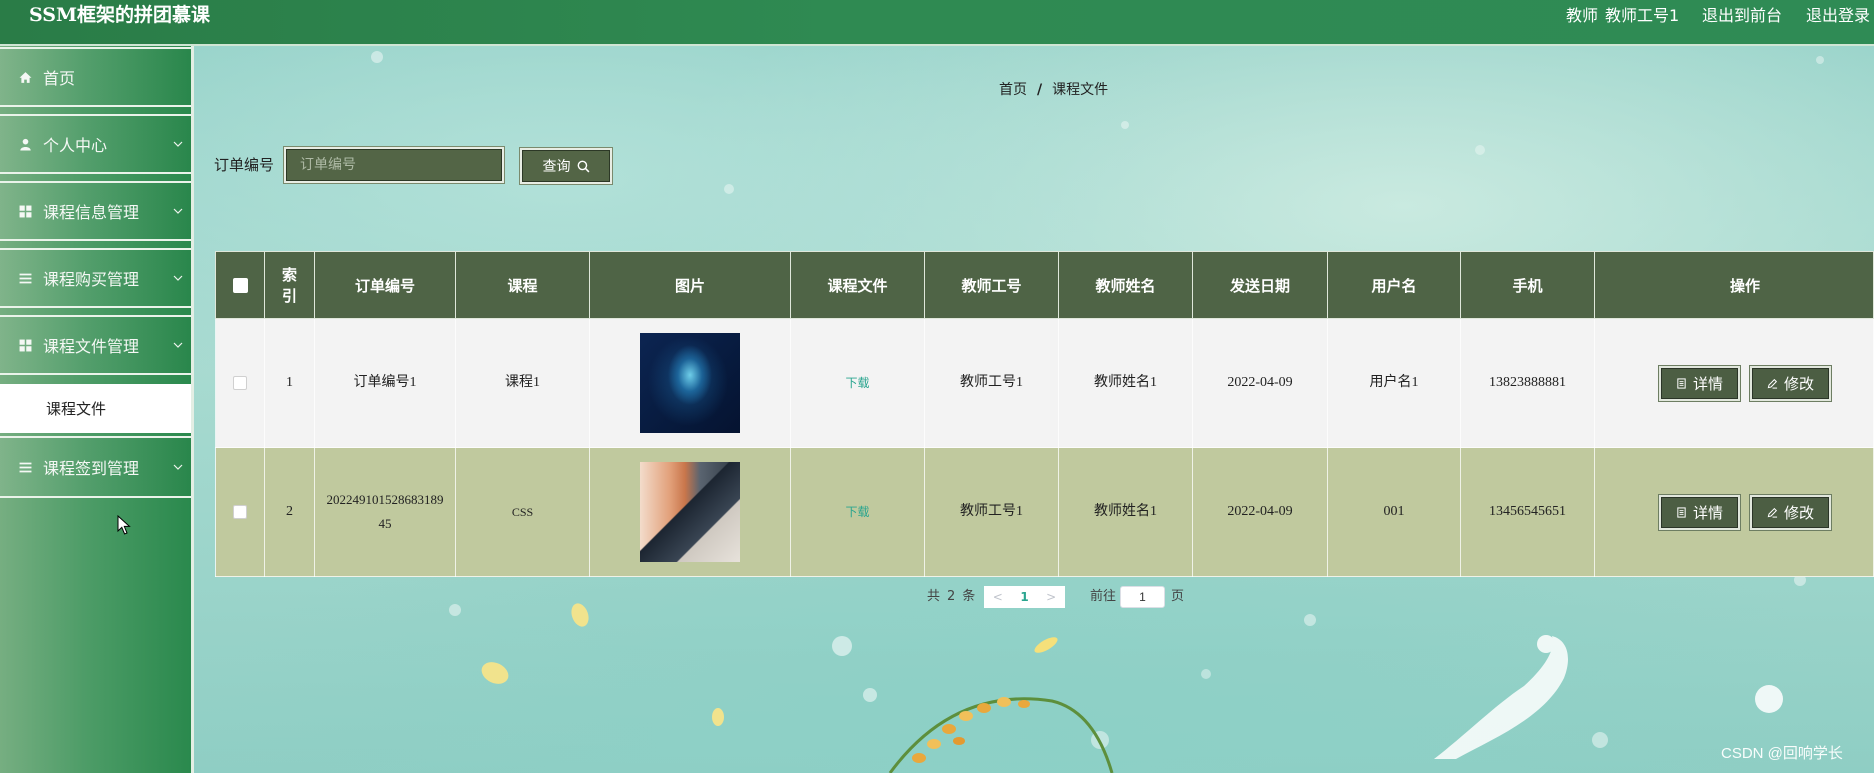 This screenshot has height=773, width=1874. I want to click on top-header: SSM框架的拼团慕课 教师 教师工号1 退出到前台 退出登录, so click(937, 23).